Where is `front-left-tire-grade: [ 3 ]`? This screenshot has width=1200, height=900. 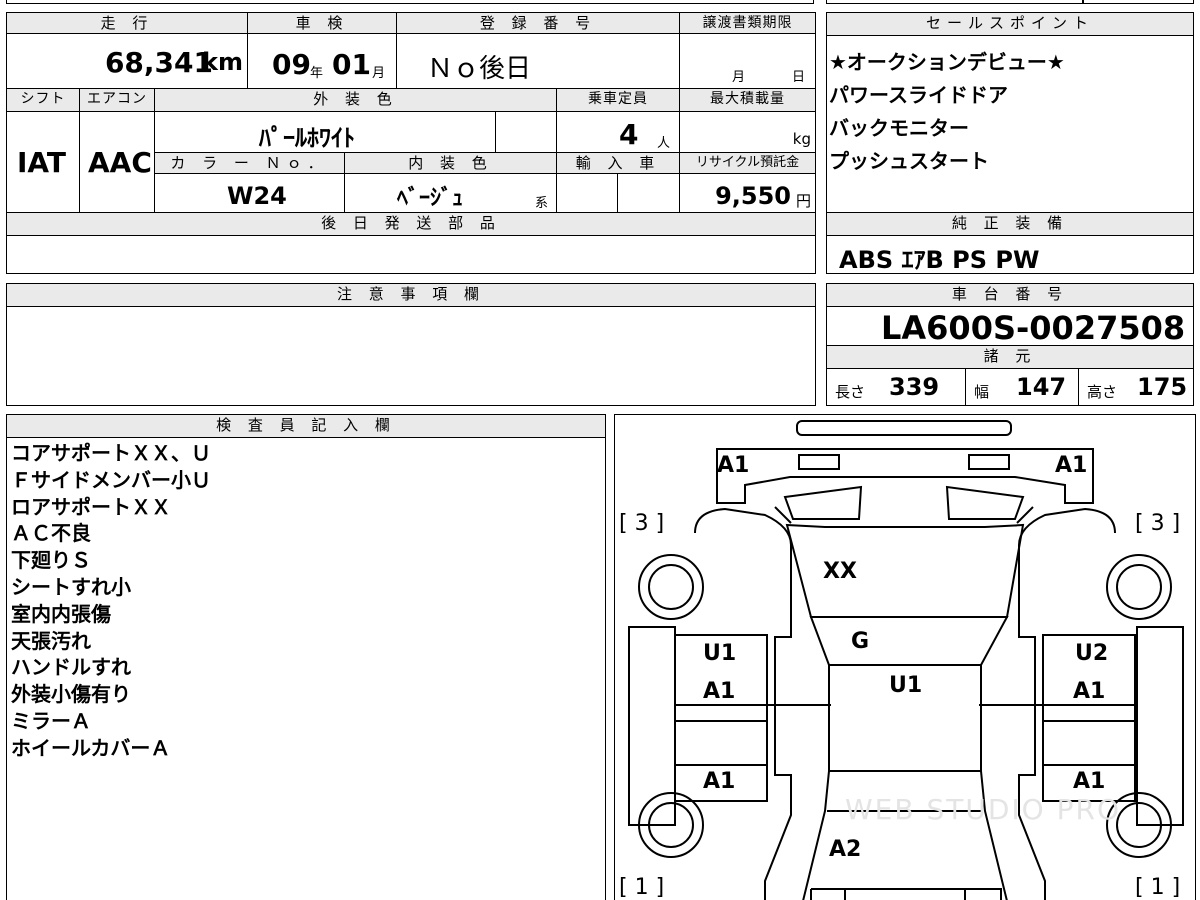
front-left-tire-grade: [ 3 ] is located at coordinates (642, 523).